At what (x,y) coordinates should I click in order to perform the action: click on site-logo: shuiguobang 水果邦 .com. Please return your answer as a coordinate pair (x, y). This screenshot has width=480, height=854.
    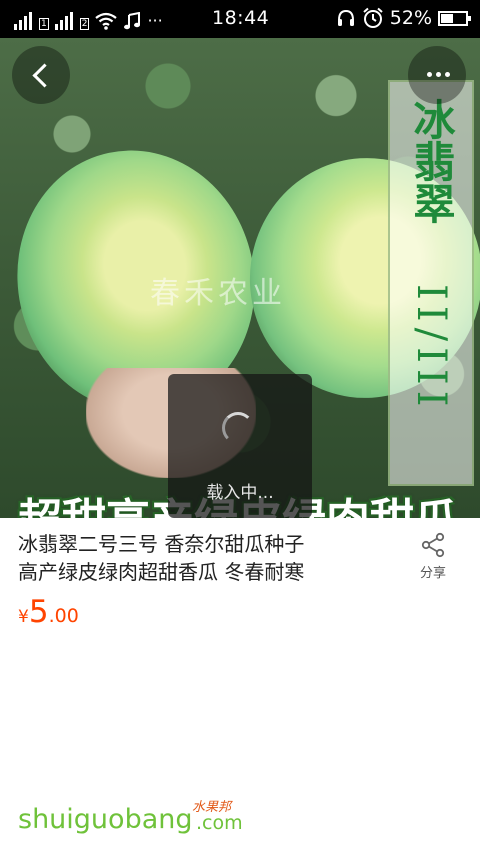
    Looking at the image, I should click on (130, 817).